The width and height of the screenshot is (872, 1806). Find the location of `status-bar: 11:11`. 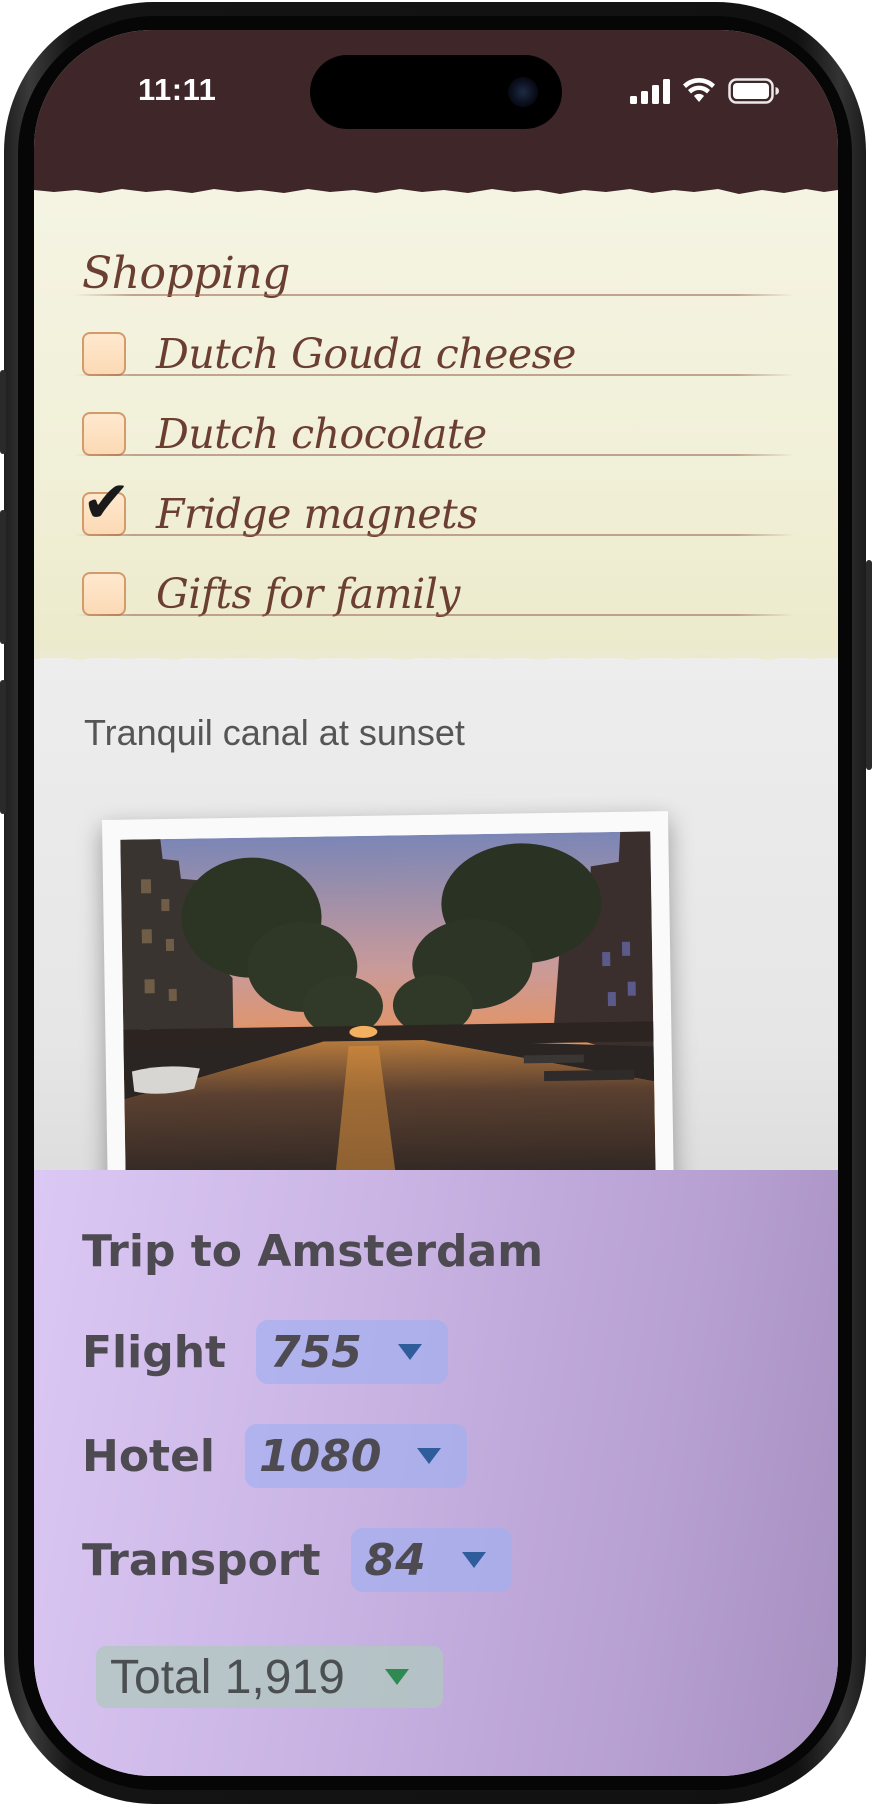

status-bar: 11:11 is located at coordinates (436, 110).